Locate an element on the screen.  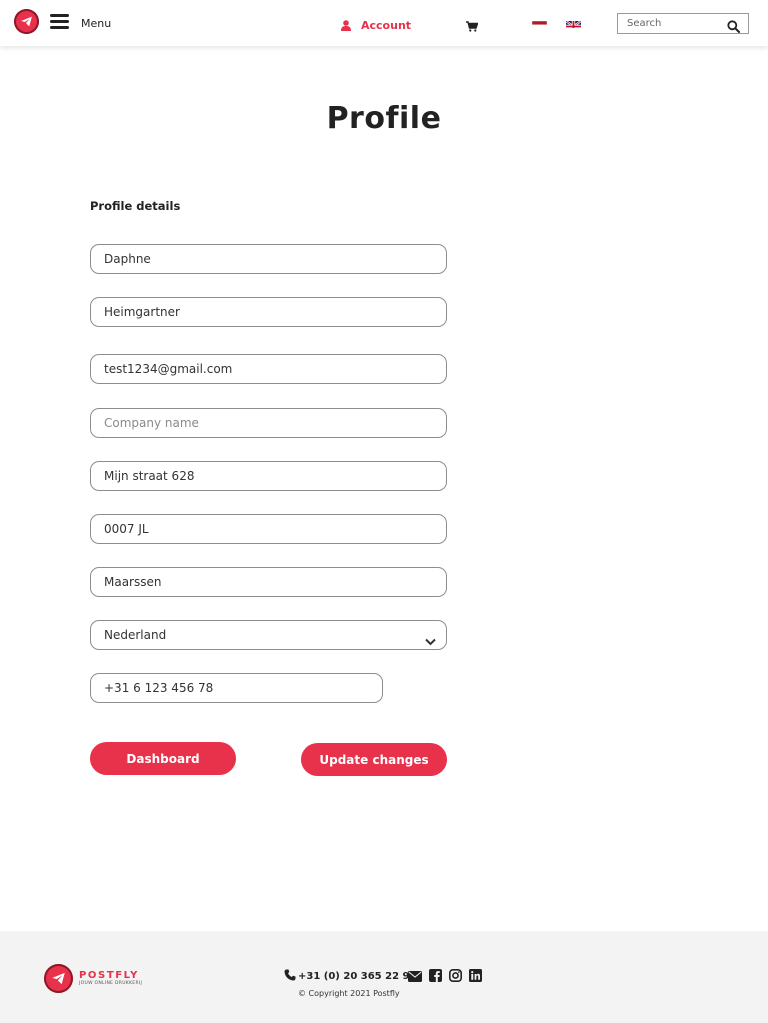
footer-logo: POSTFLY JOUW ONLINE DRUKKERIJ is located at coordinates (93, 978).